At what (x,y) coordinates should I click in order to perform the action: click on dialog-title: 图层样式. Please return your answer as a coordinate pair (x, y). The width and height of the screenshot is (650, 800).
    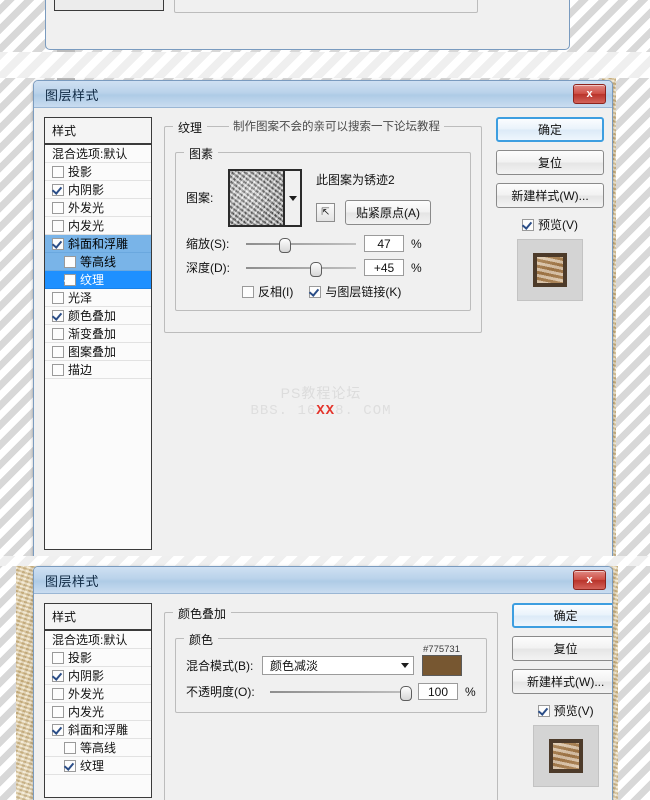
    Looking at the image, I should click on (72, 95).